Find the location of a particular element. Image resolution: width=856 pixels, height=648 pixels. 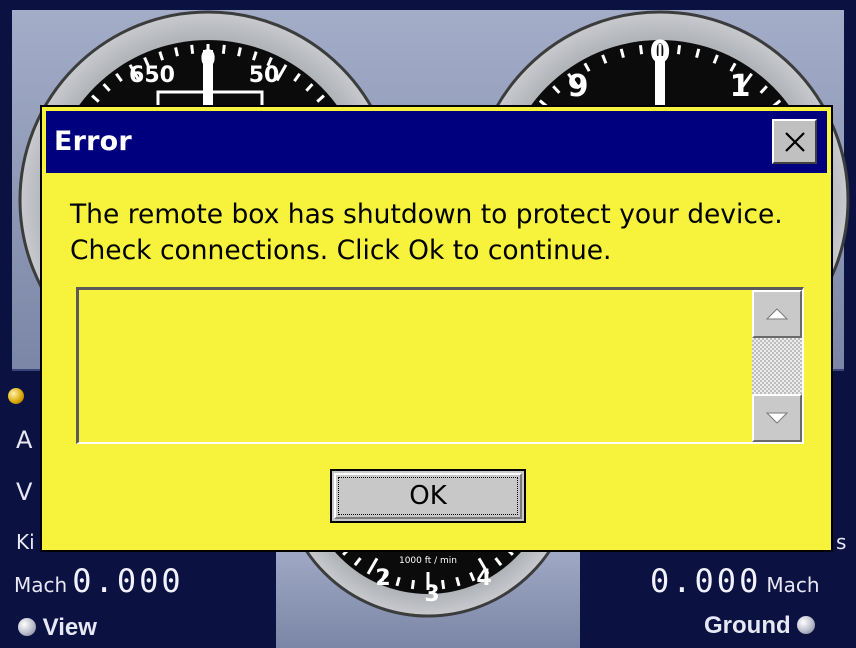

left-mach-readout: Mach 0.000 is located at coordinates (99, 581).